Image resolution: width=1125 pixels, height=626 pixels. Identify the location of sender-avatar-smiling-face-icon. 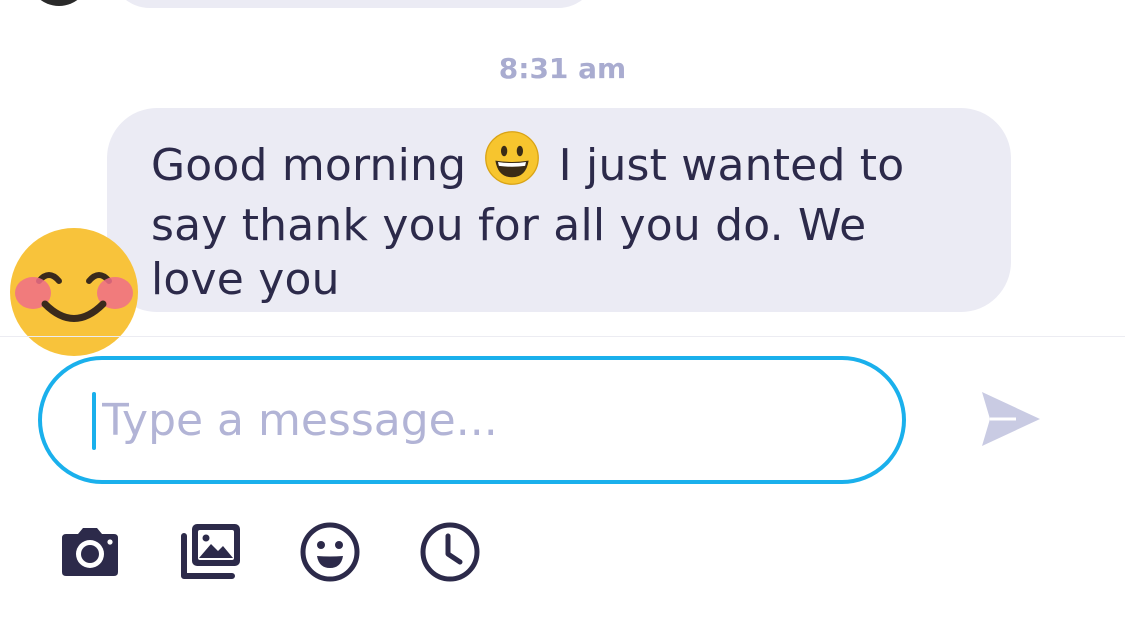
(74, 292).